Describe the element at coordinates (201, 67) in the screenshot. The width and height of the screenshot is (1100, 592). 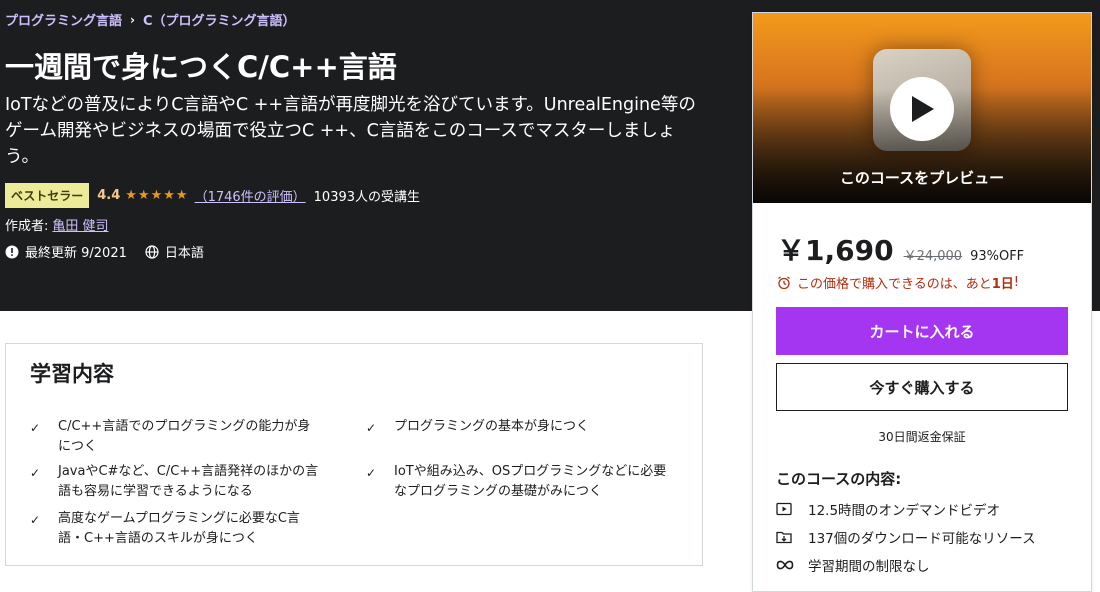
I see `course-title: 一週間で身につくC/C++言語` at that location.